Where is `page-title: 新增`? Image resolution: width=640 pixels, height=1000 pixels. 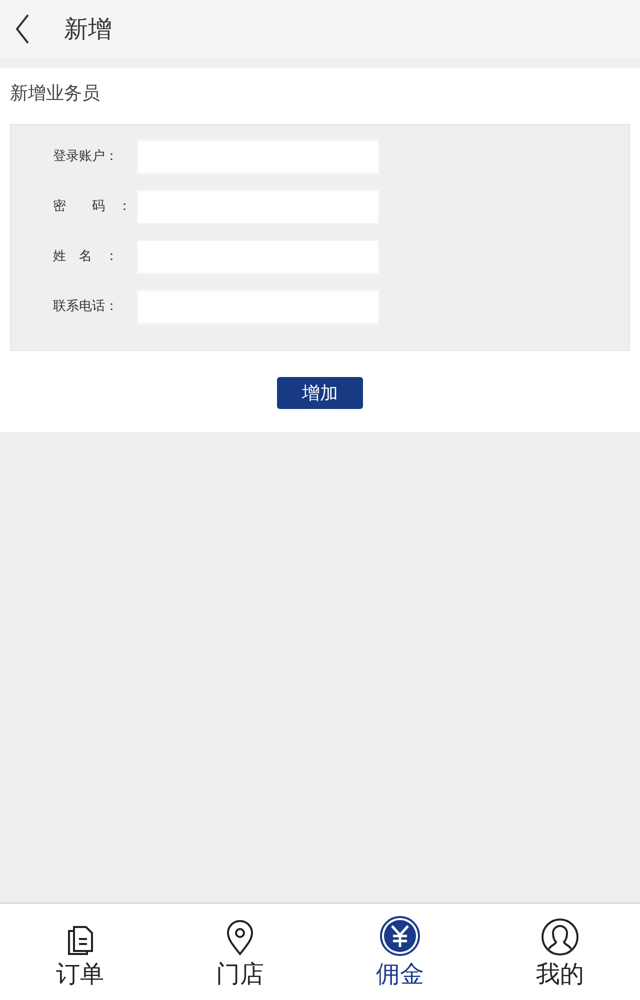
page-title: 新增 is located at coordinates (88, 29).